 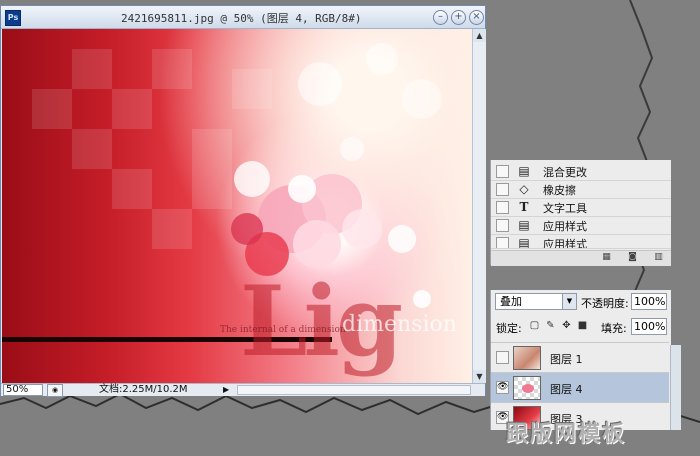 I want to click on minimize-button: –, so click(x=440, y=17).